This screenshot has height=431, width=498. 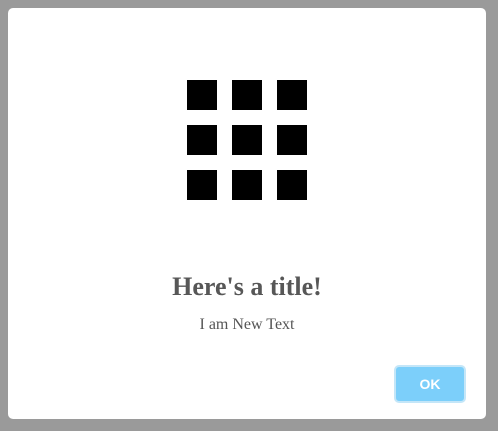 I want to click on dialog-title: Here's a title!, so click(x=247, y=286).